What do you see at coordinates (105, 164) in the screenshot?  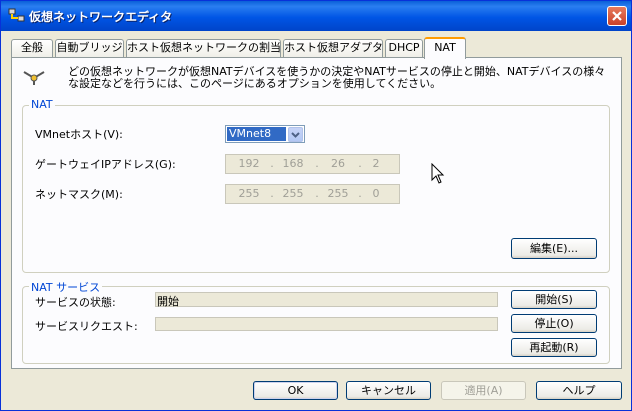 I see `gateway-label: ゲートウェイIPアドレス(G):` at bounding box center [105, 164].